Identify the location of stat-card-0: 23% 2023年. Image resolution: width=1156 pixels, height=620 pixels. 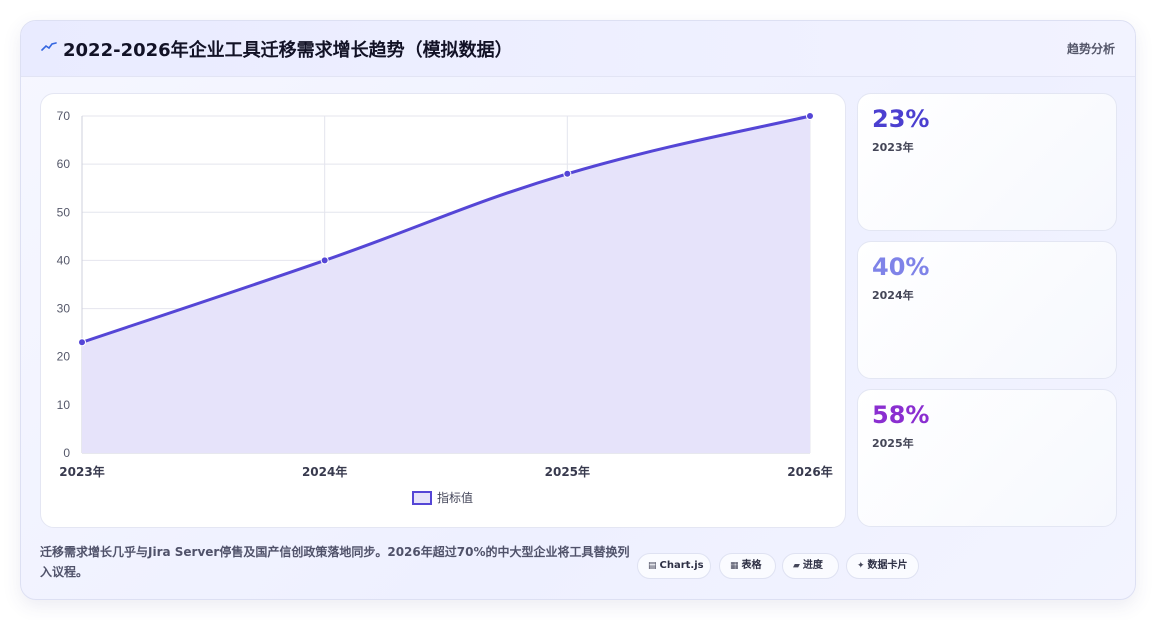
(987, 162).